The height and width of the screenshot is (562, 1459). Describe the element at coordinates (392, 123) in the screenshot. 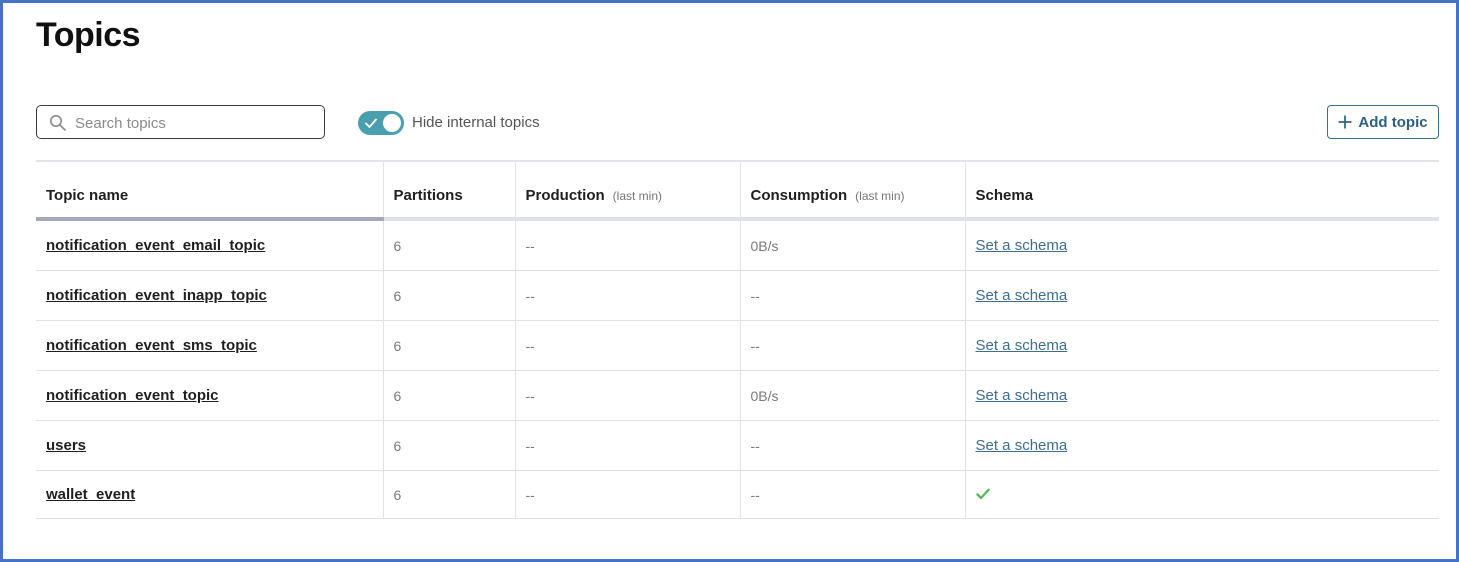

I see `toggle-knob` at that location.